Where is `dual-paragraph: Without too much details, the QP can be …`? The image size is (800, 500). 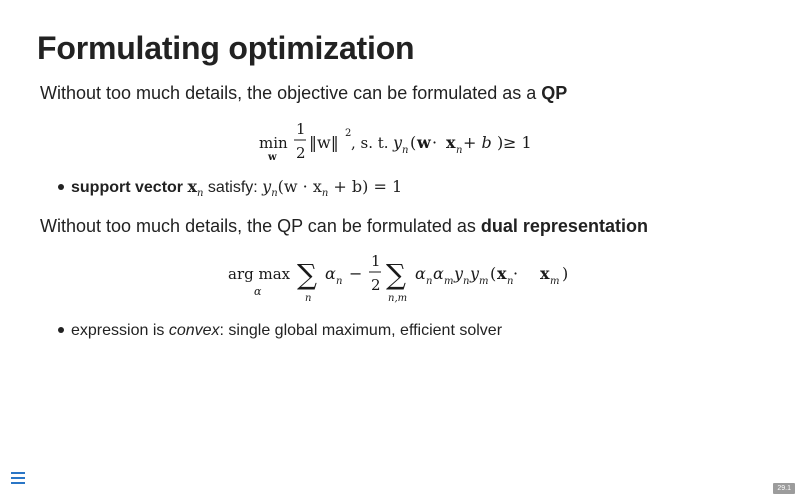
dual-paragraph: Without too much details, the QP can be … is located at coordinates (344, 226).